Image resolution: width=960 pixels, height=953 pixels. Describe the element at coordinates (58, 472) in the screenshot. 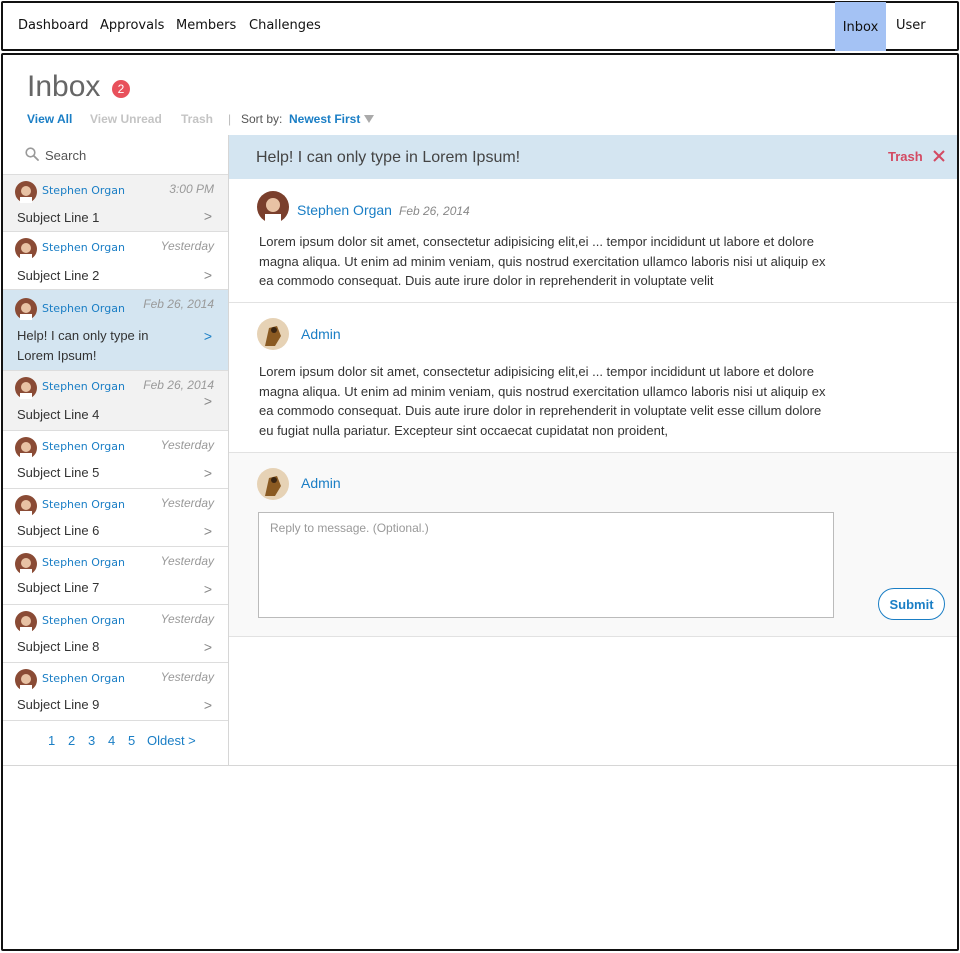

I see `message-subject: Subject Line 5` at that location.